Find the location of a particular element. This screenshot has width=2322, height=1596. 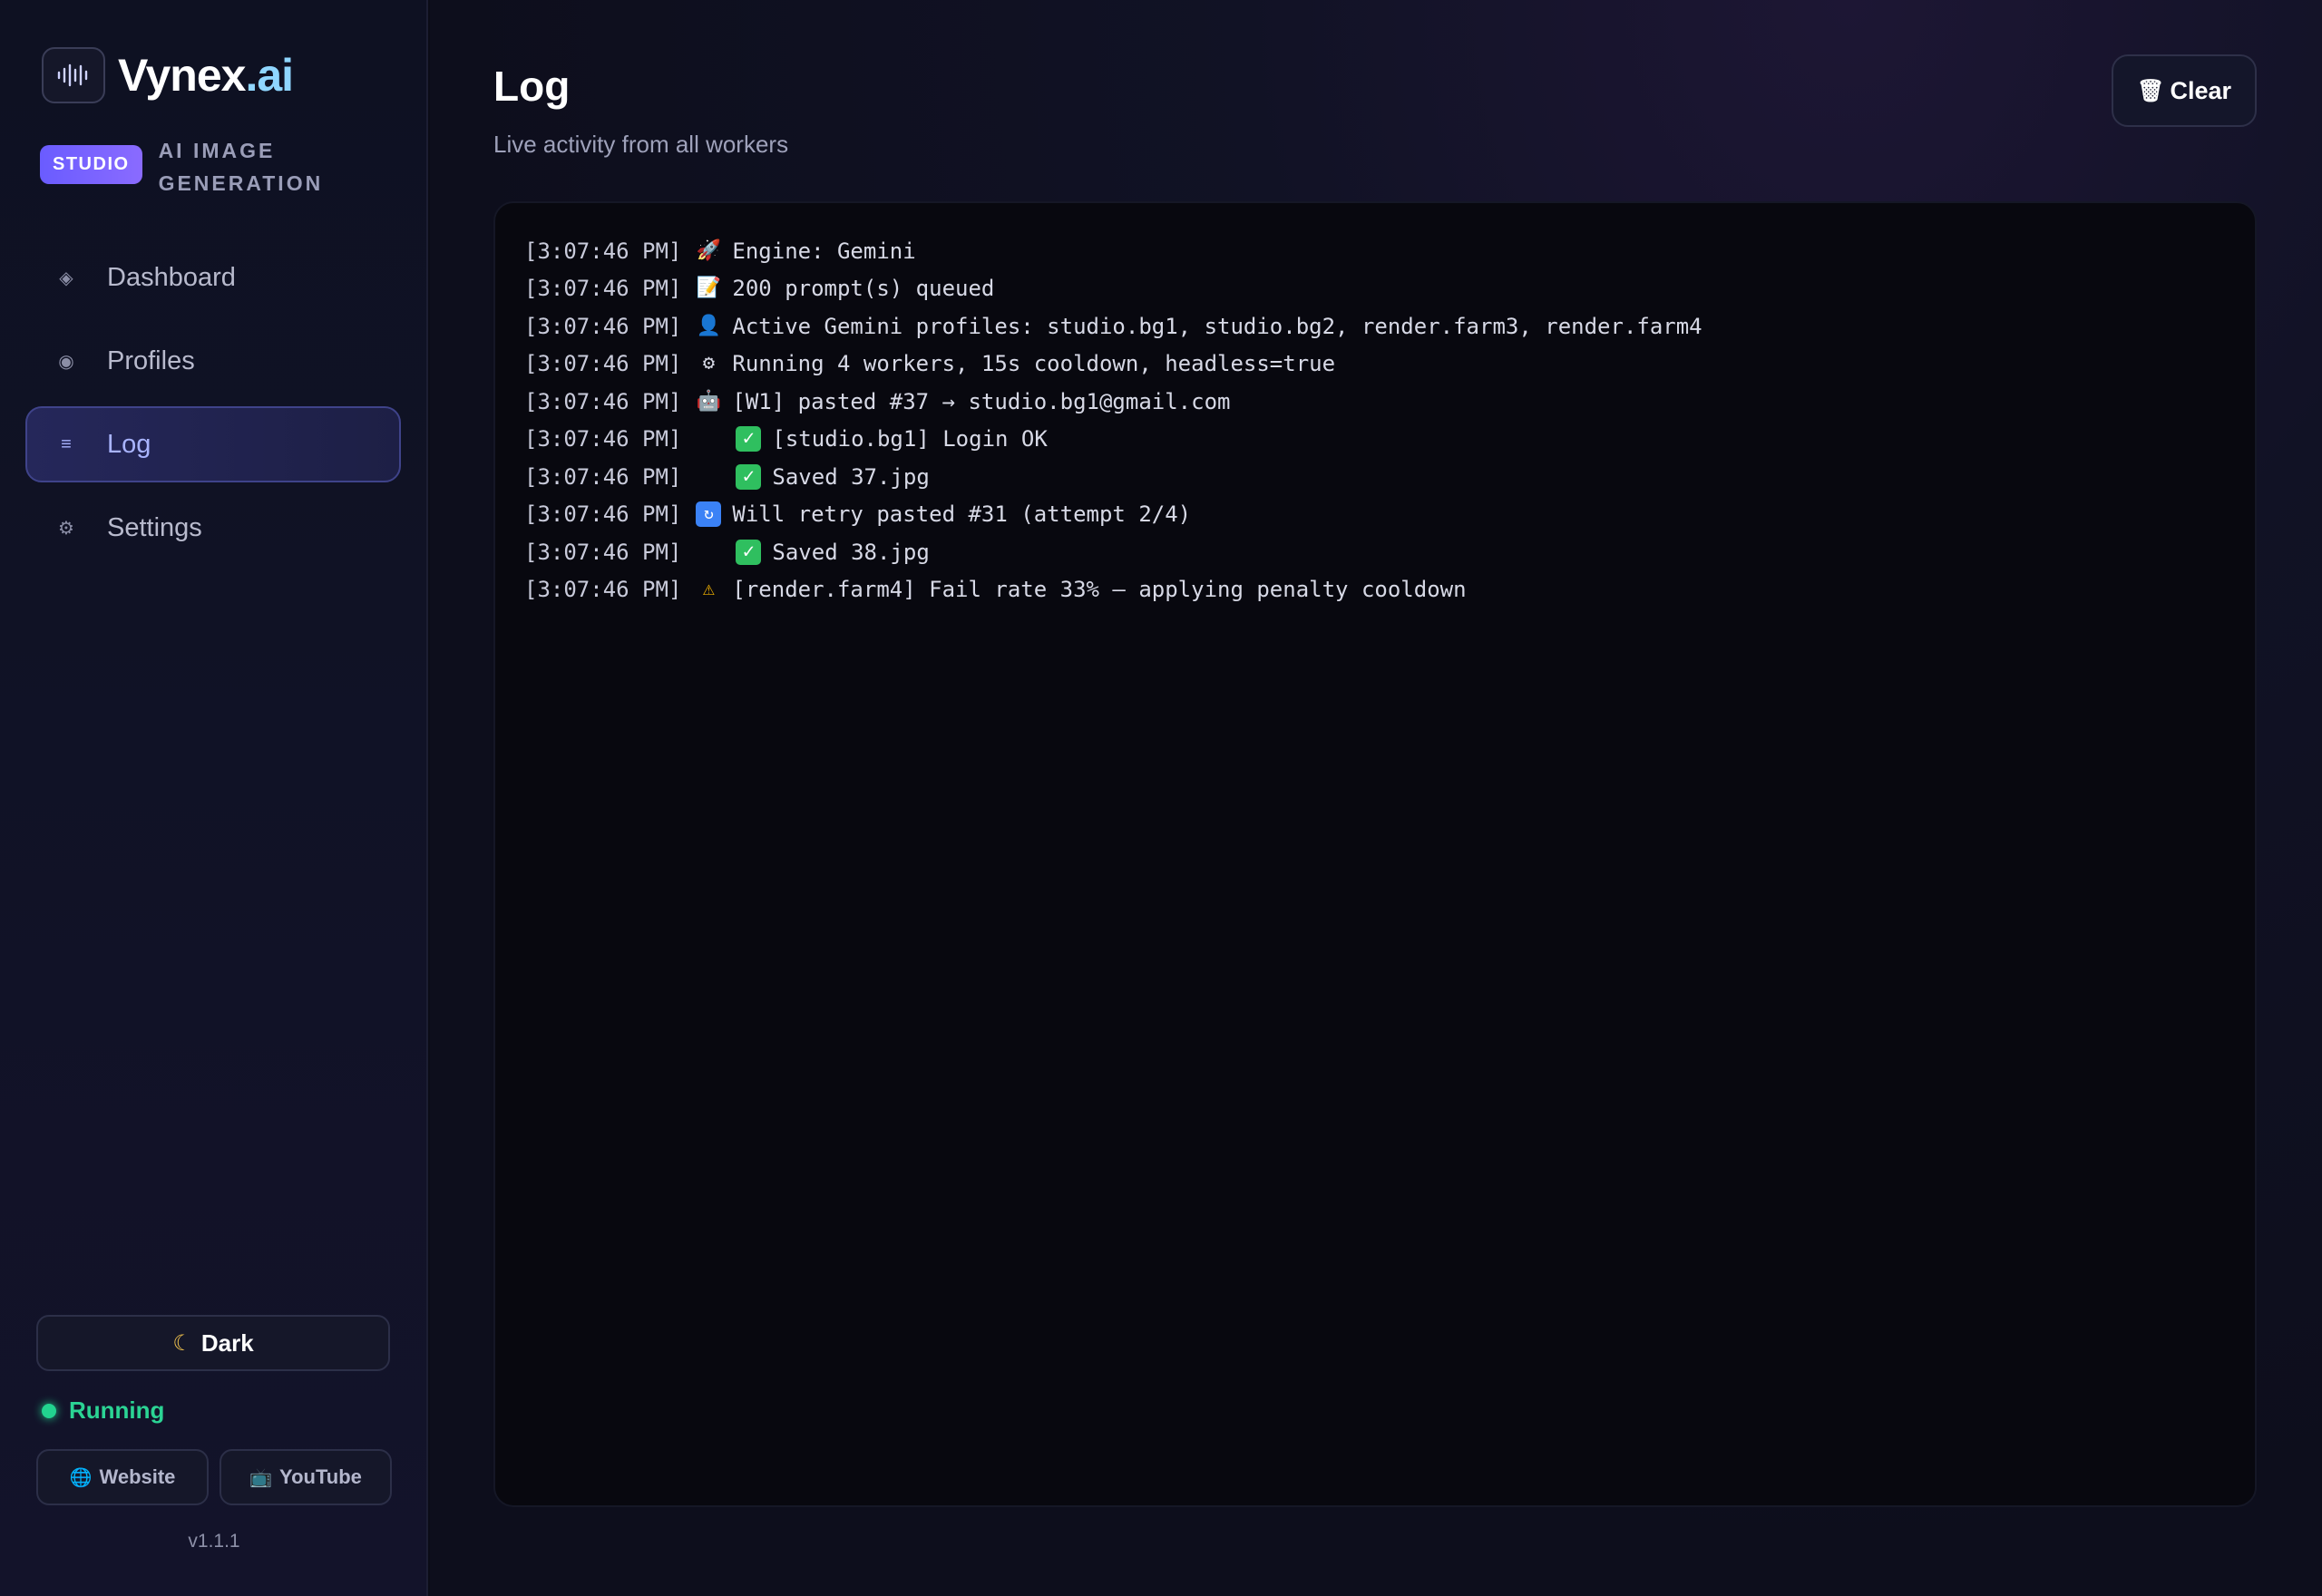

memo-icon: 📝 is located at coordinates (709, 288).